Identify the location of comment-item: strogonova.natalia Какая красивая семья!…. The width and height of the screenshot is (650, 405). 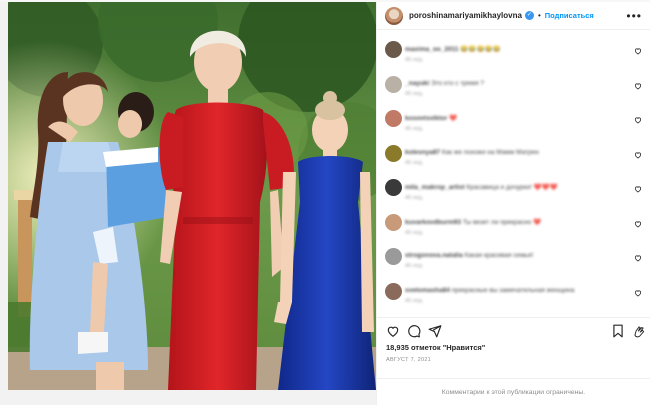
(513, 262).